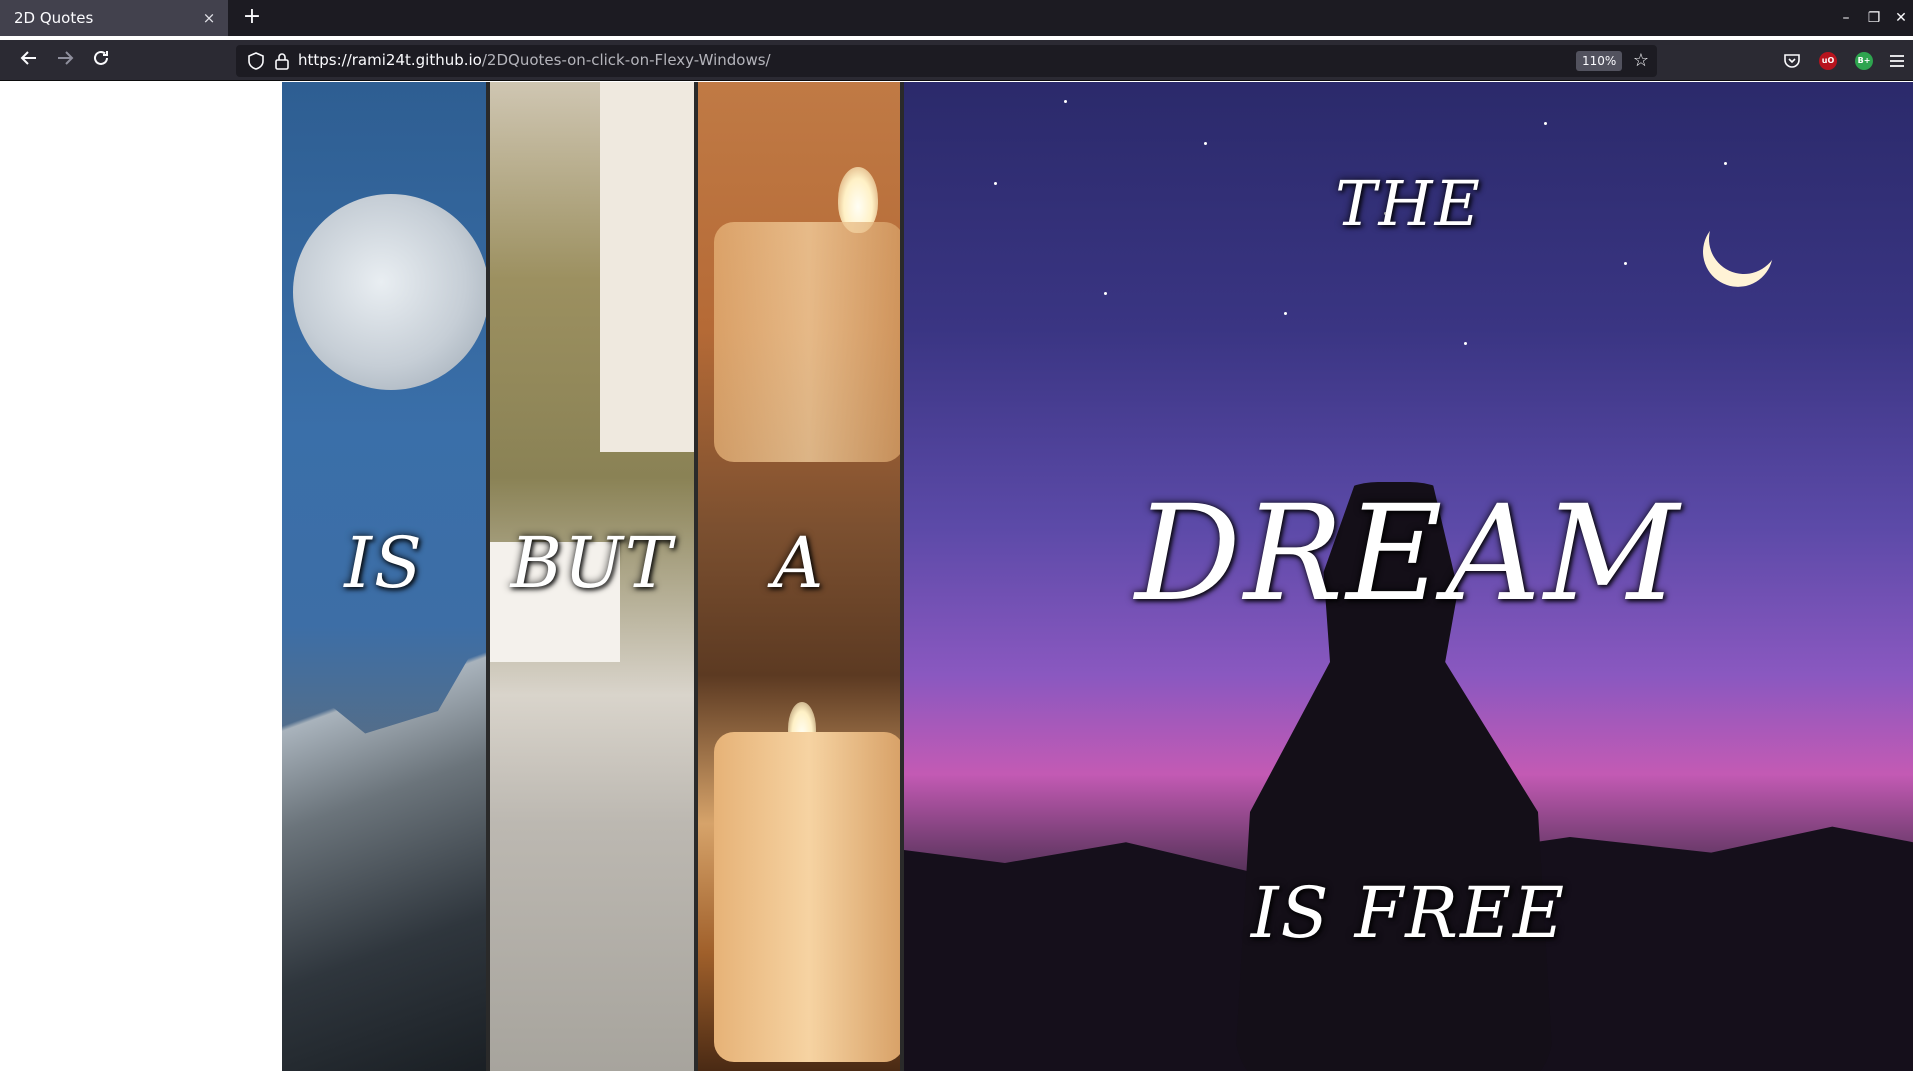  I want to click on hamburger-menu-icon, so click(1897, 61).